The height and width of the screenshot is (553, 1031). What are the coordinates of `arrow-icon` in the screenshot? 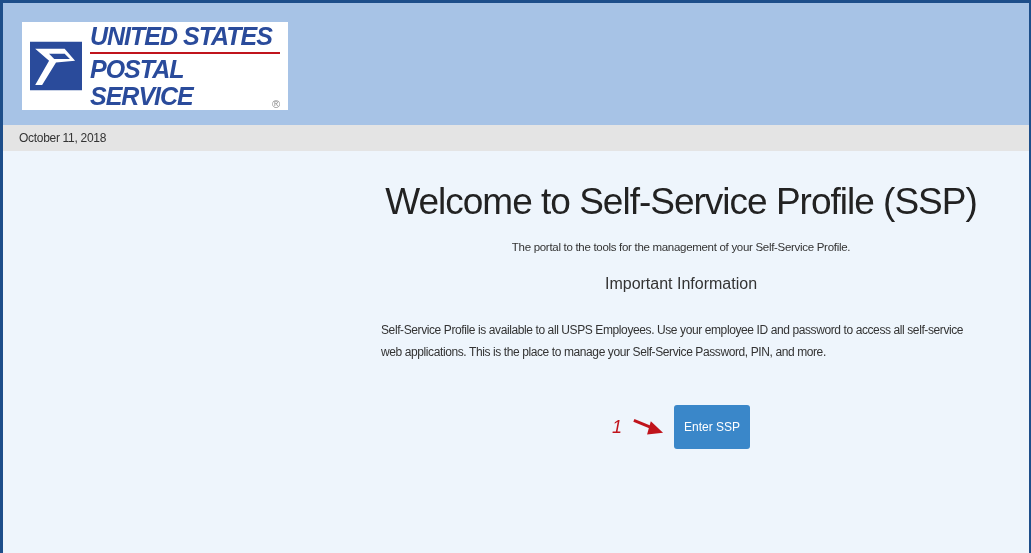 It's located at (648, 427).